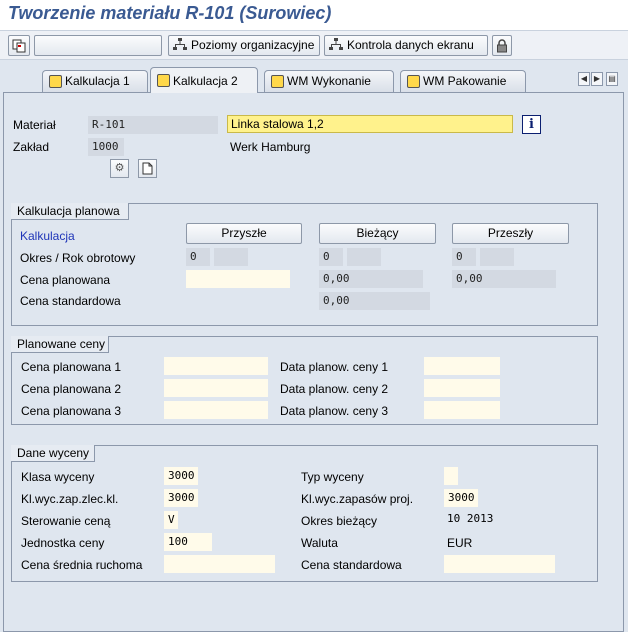  I want to click on org-structure-icon, so click(180, 44).